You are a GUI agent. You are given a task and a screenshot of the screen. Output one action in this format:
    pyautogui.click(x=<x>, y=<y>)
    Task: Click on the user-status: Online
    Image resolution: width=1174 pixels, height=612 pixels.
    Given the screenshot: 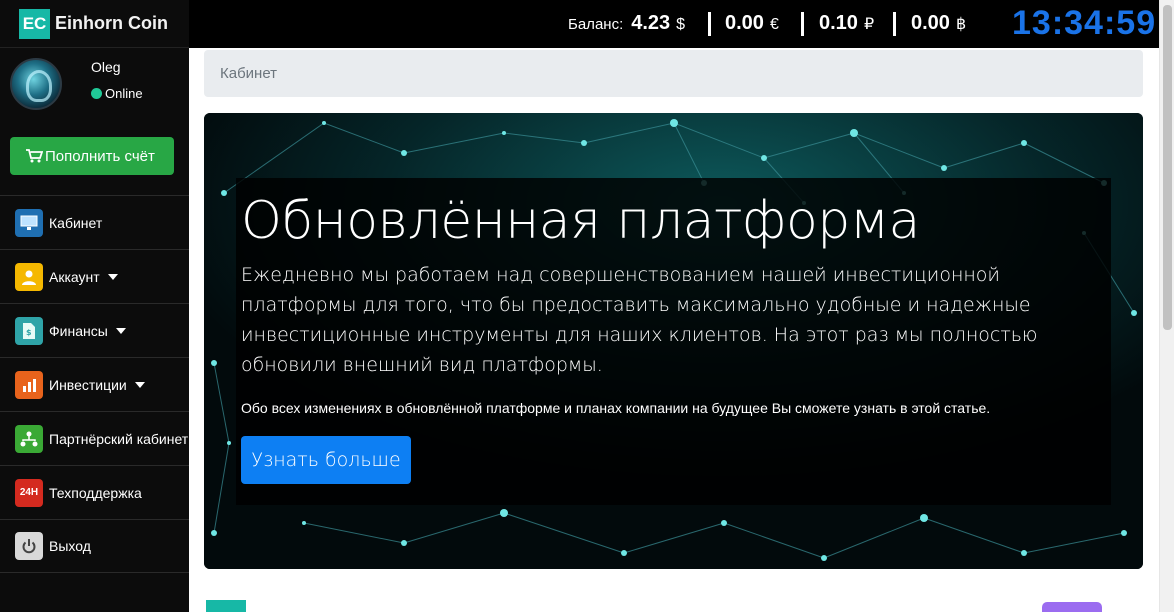 What is the action you would take?
    pyautogui.click(x=117, y=93)
    